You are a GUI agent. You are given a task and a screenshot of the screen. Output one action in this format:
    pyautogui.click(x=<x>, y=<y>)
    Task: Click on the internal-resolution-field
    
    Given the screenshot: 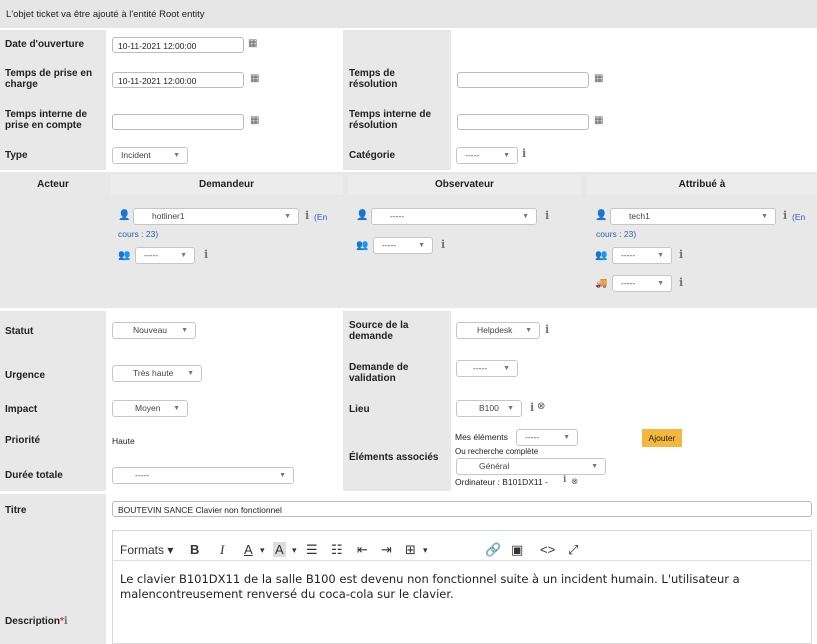 What is the action you would take?
    pyautogui.click(x=523, y=122)
    